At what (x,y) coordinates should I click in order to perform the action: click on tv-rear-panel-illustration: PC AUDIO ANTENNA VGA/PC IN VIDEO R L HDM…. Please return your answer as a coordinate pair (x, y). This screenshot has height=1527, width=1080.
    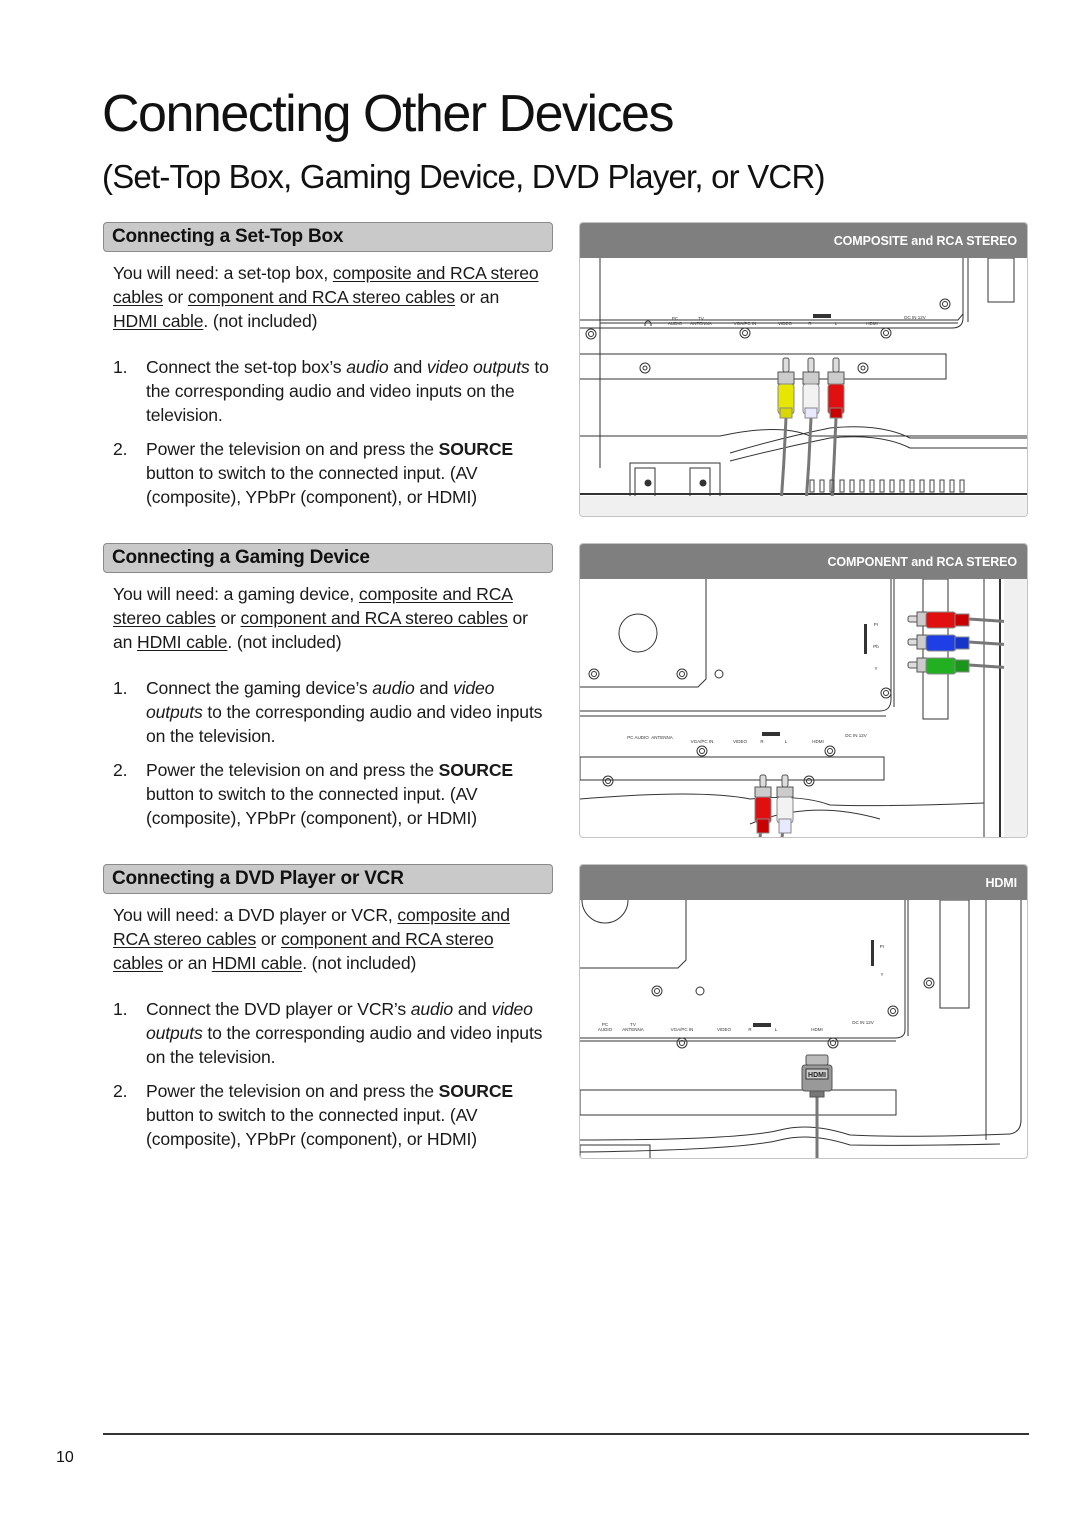
    Looking at the image, I should click on (803, 708).